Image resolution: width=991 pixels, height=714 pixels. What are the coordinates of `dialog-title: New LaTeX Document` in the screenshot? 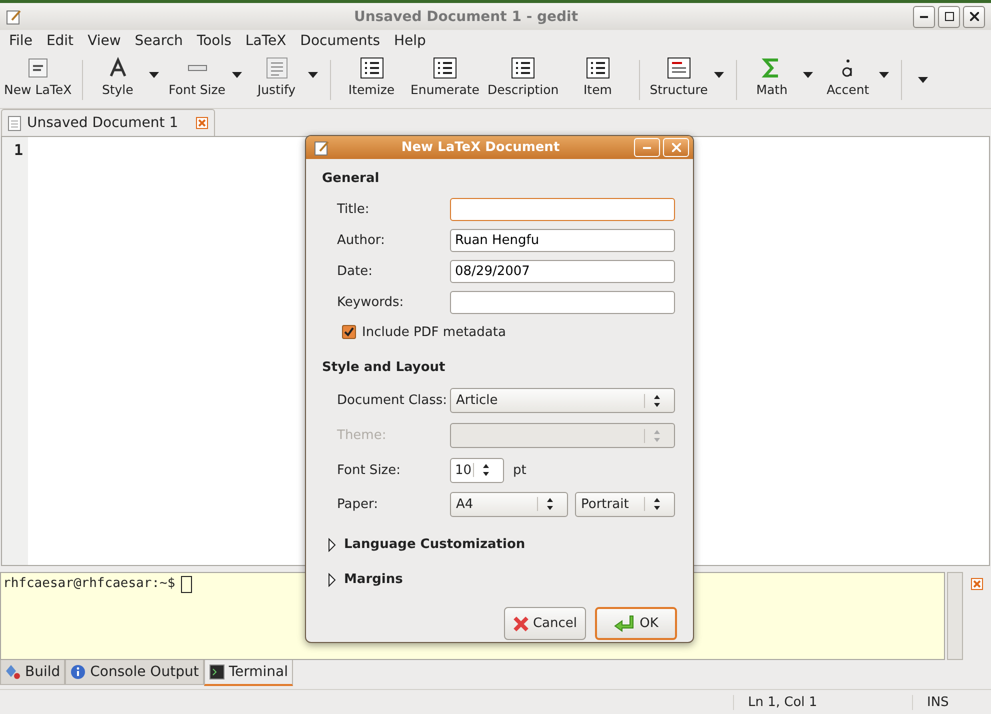 It's located at (480, 147).